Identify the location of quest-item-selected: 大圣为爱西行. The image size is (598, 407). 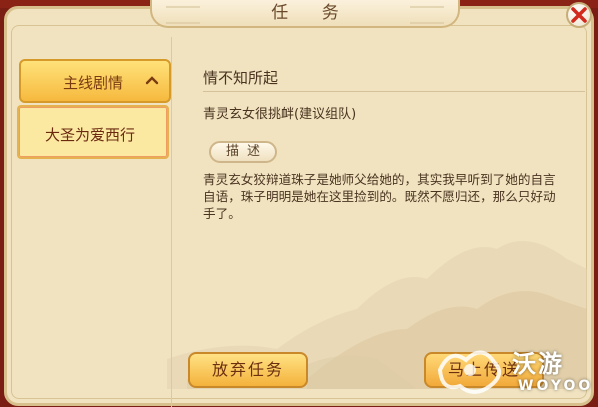
(93, 132).